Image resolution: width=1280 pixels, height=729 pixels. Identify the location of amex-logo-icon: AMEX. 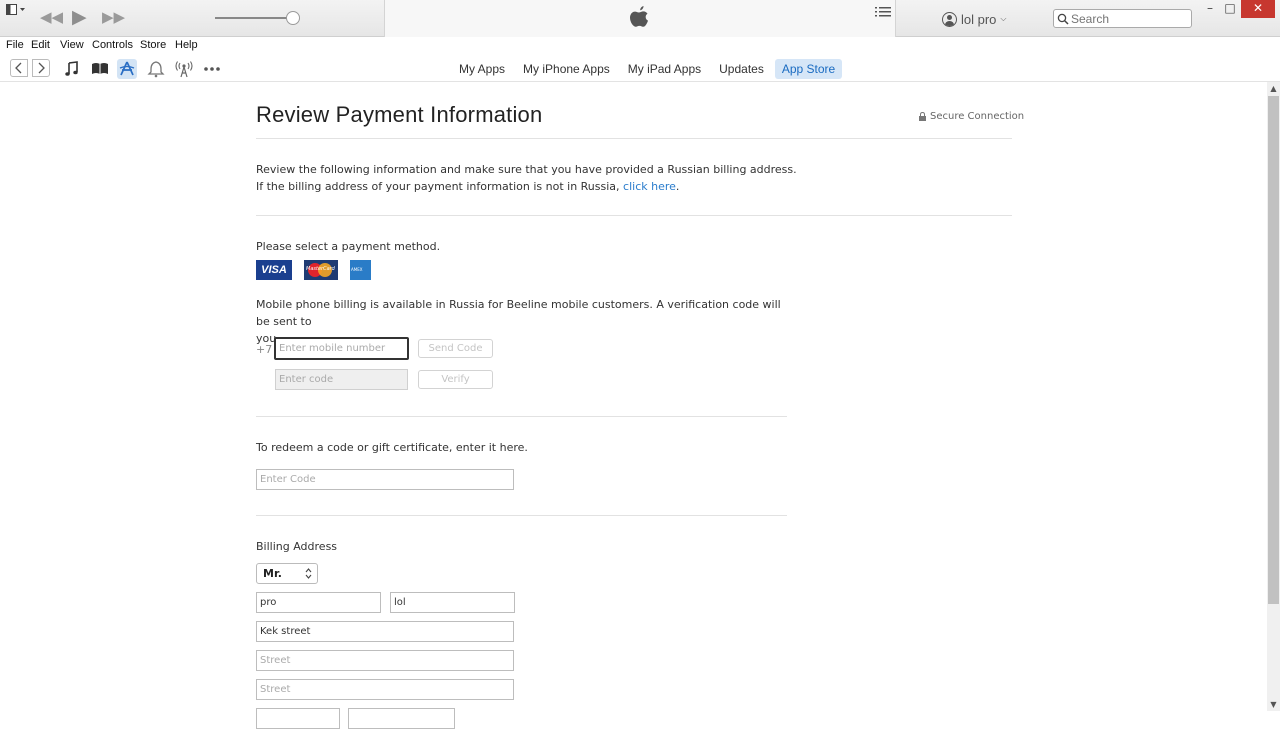
(357, 269).